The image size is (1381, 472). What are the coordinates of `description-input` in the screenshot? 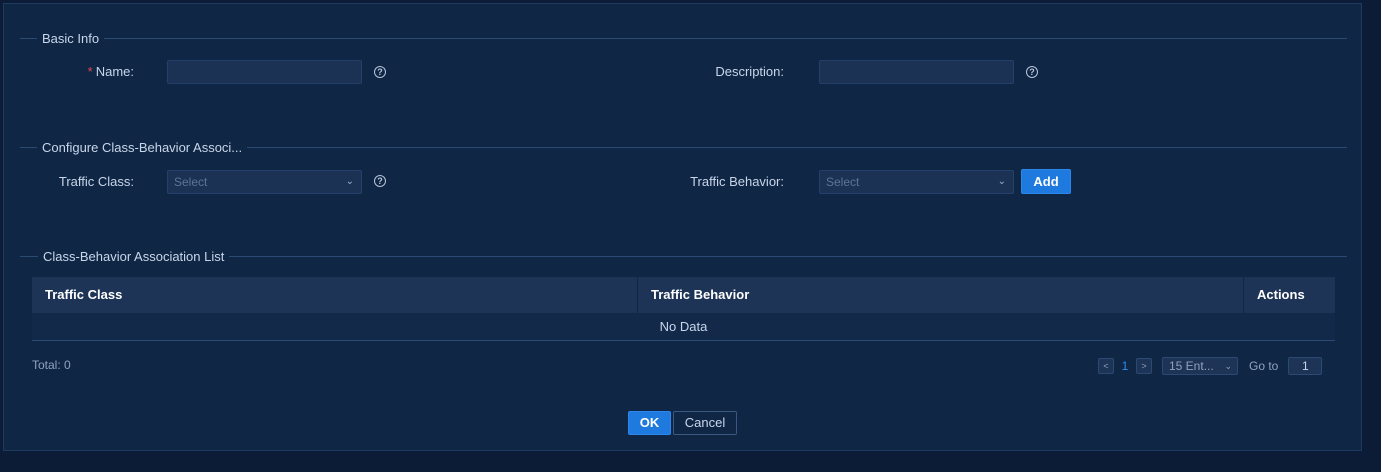 It's located at (916, 72).